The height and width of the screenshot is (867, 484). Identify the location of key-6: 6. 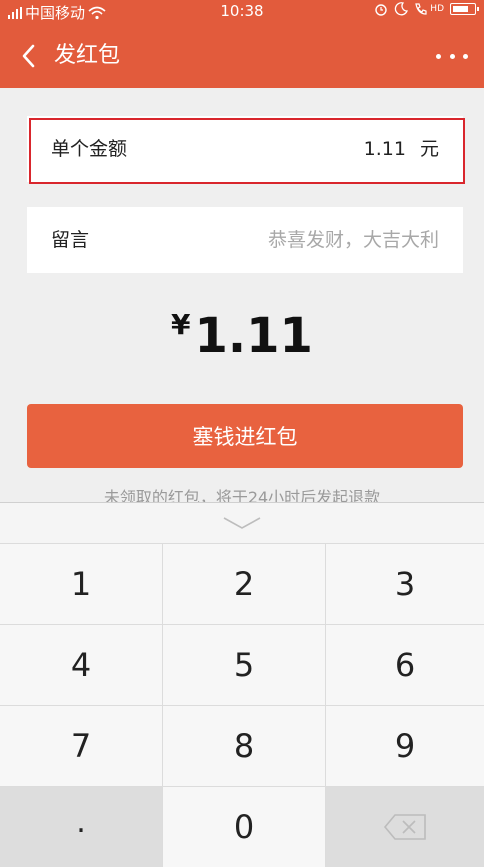
(405, 665).